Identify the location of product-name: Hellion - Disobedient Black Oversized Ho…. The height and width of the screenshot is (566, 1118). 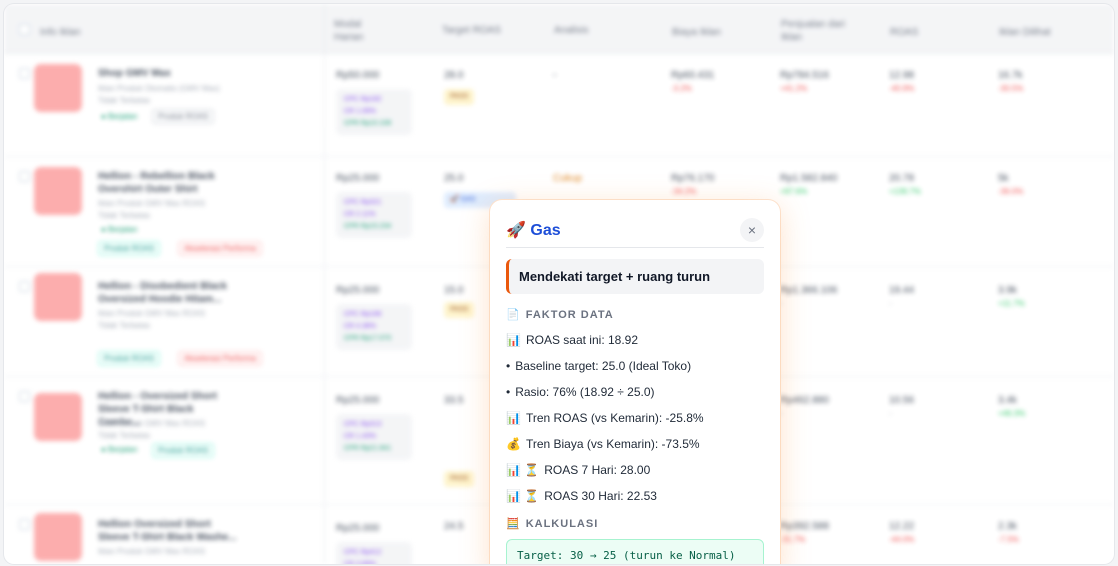
(168, 293).